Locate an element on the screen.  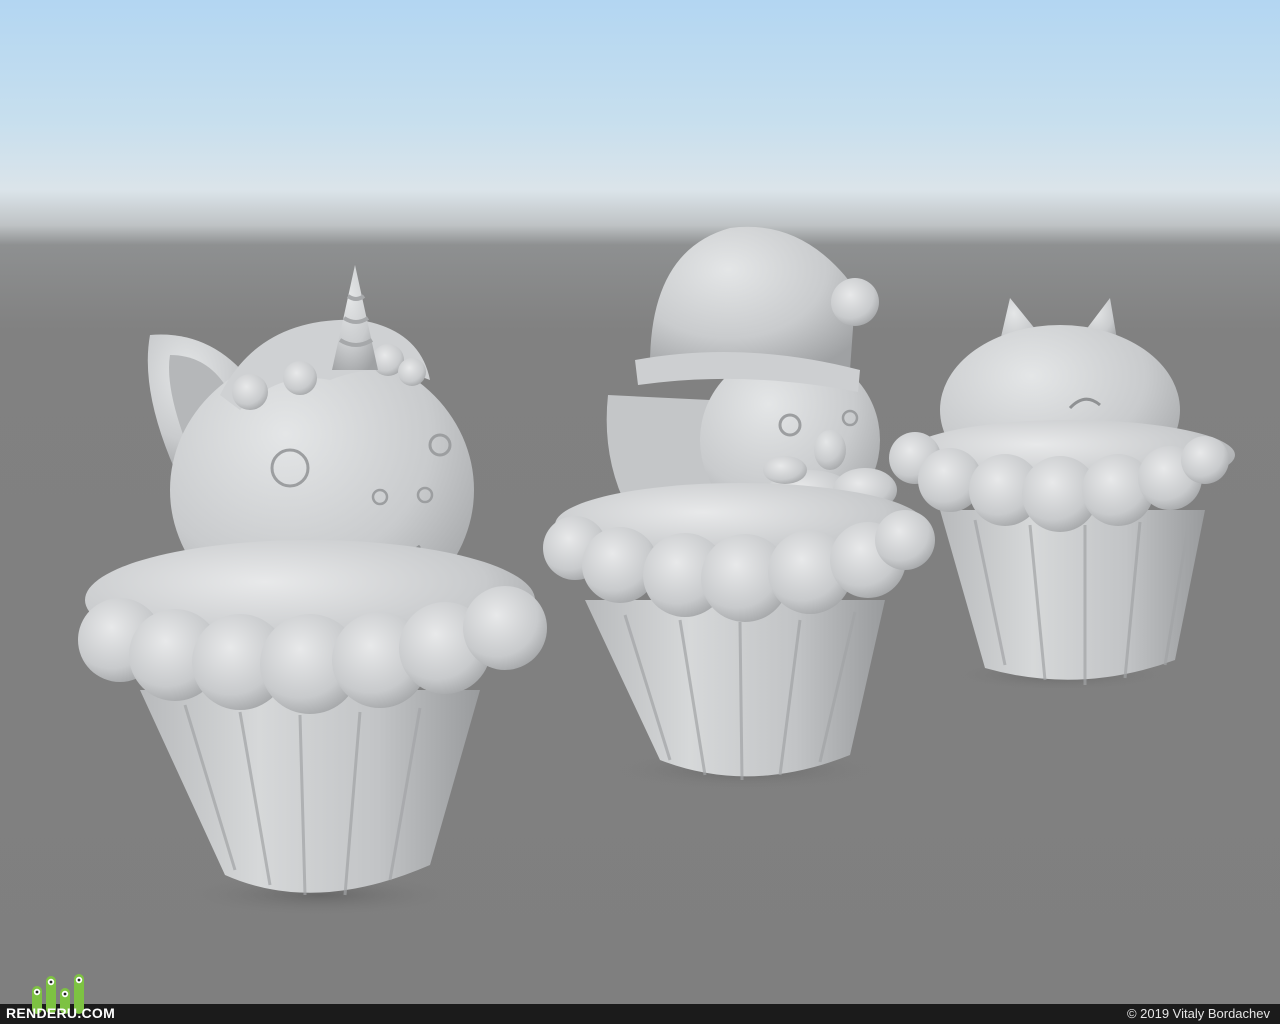
footer-bar is located at coordinates (640, 1014).